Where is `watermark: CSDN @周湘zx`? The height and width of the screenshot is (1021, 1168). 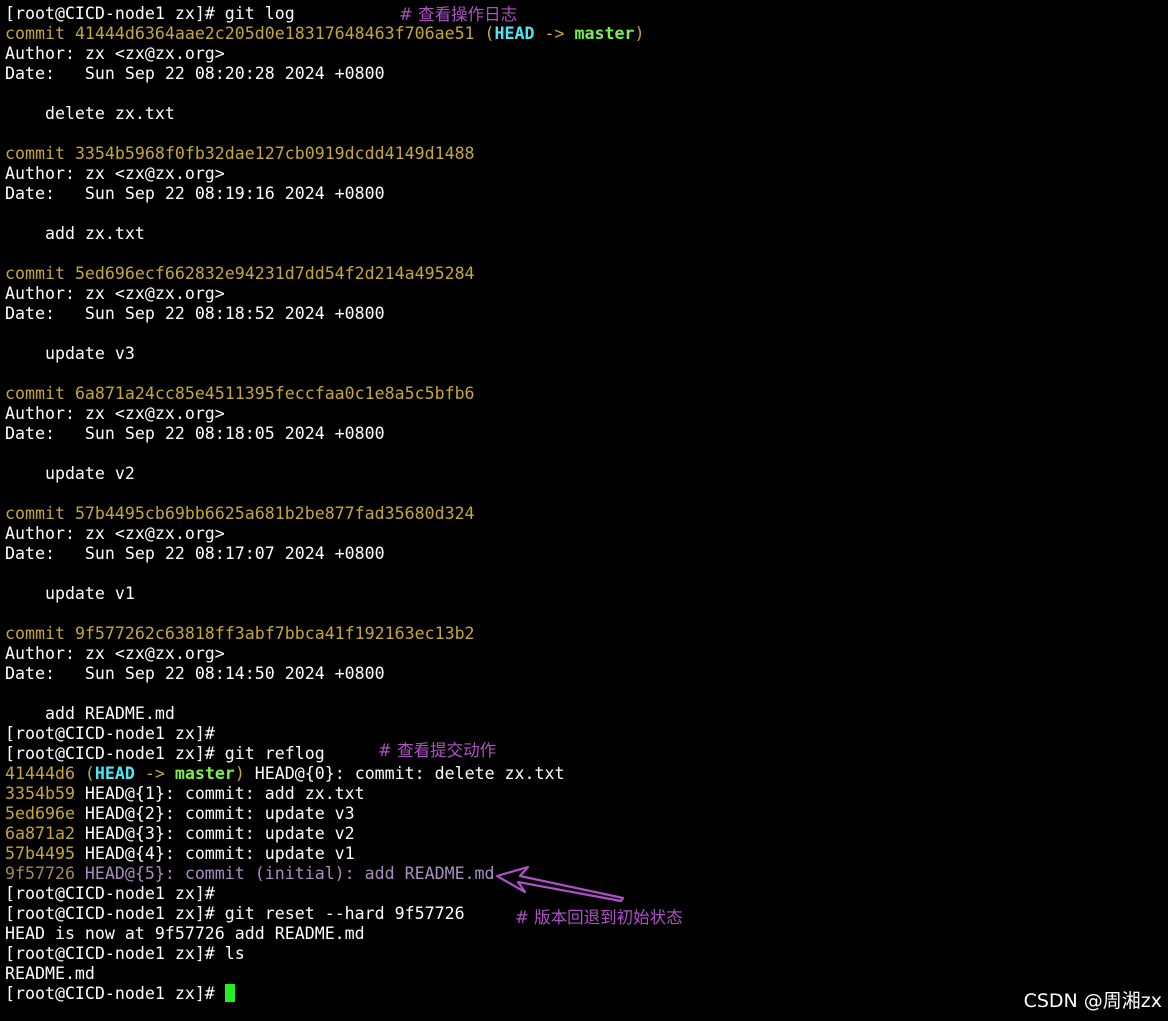
watermark: CSDN @周湘zx is located at coordinates (1092, 1001).